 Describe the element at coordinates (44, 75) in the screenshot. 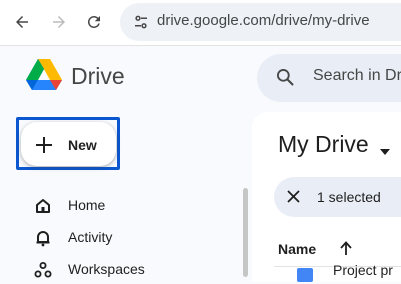

I see `google-drive-logo` at that location.